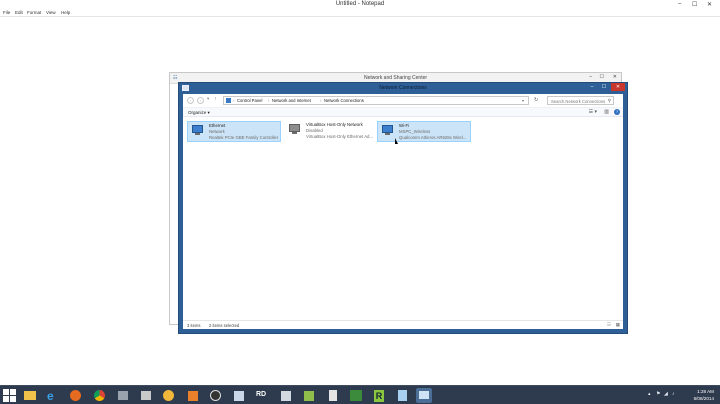 This screenshot has width=720, height=404. I want to click on file-explorer-icon, so click(30, 395).